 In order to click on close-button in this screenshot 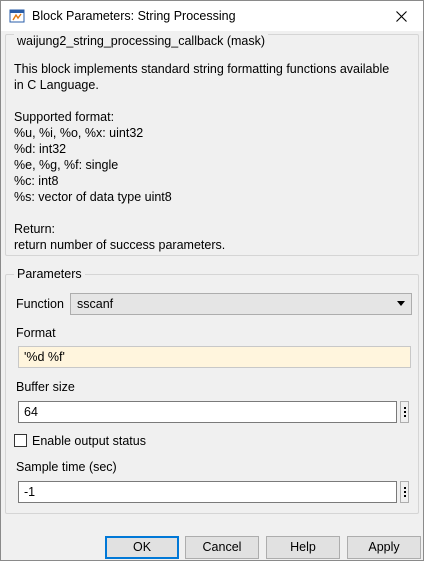, I will do `click(401, 16)`.